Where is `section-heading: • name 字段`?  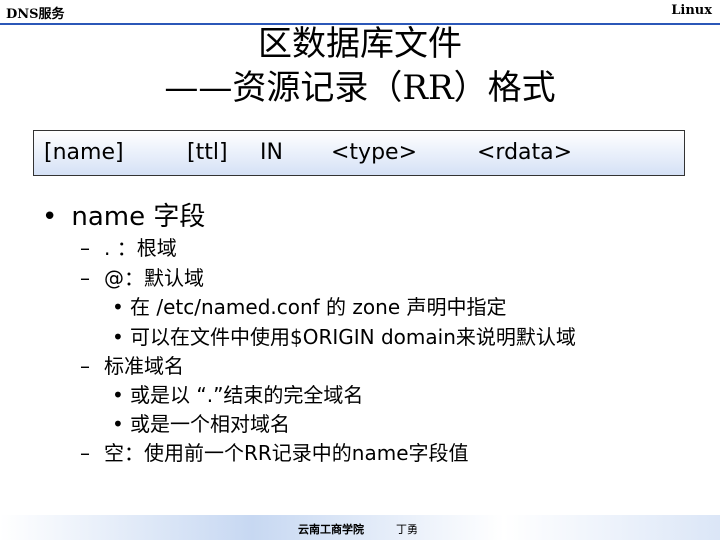 section-heading: • name 字段 is located at coordinates (123, 214).